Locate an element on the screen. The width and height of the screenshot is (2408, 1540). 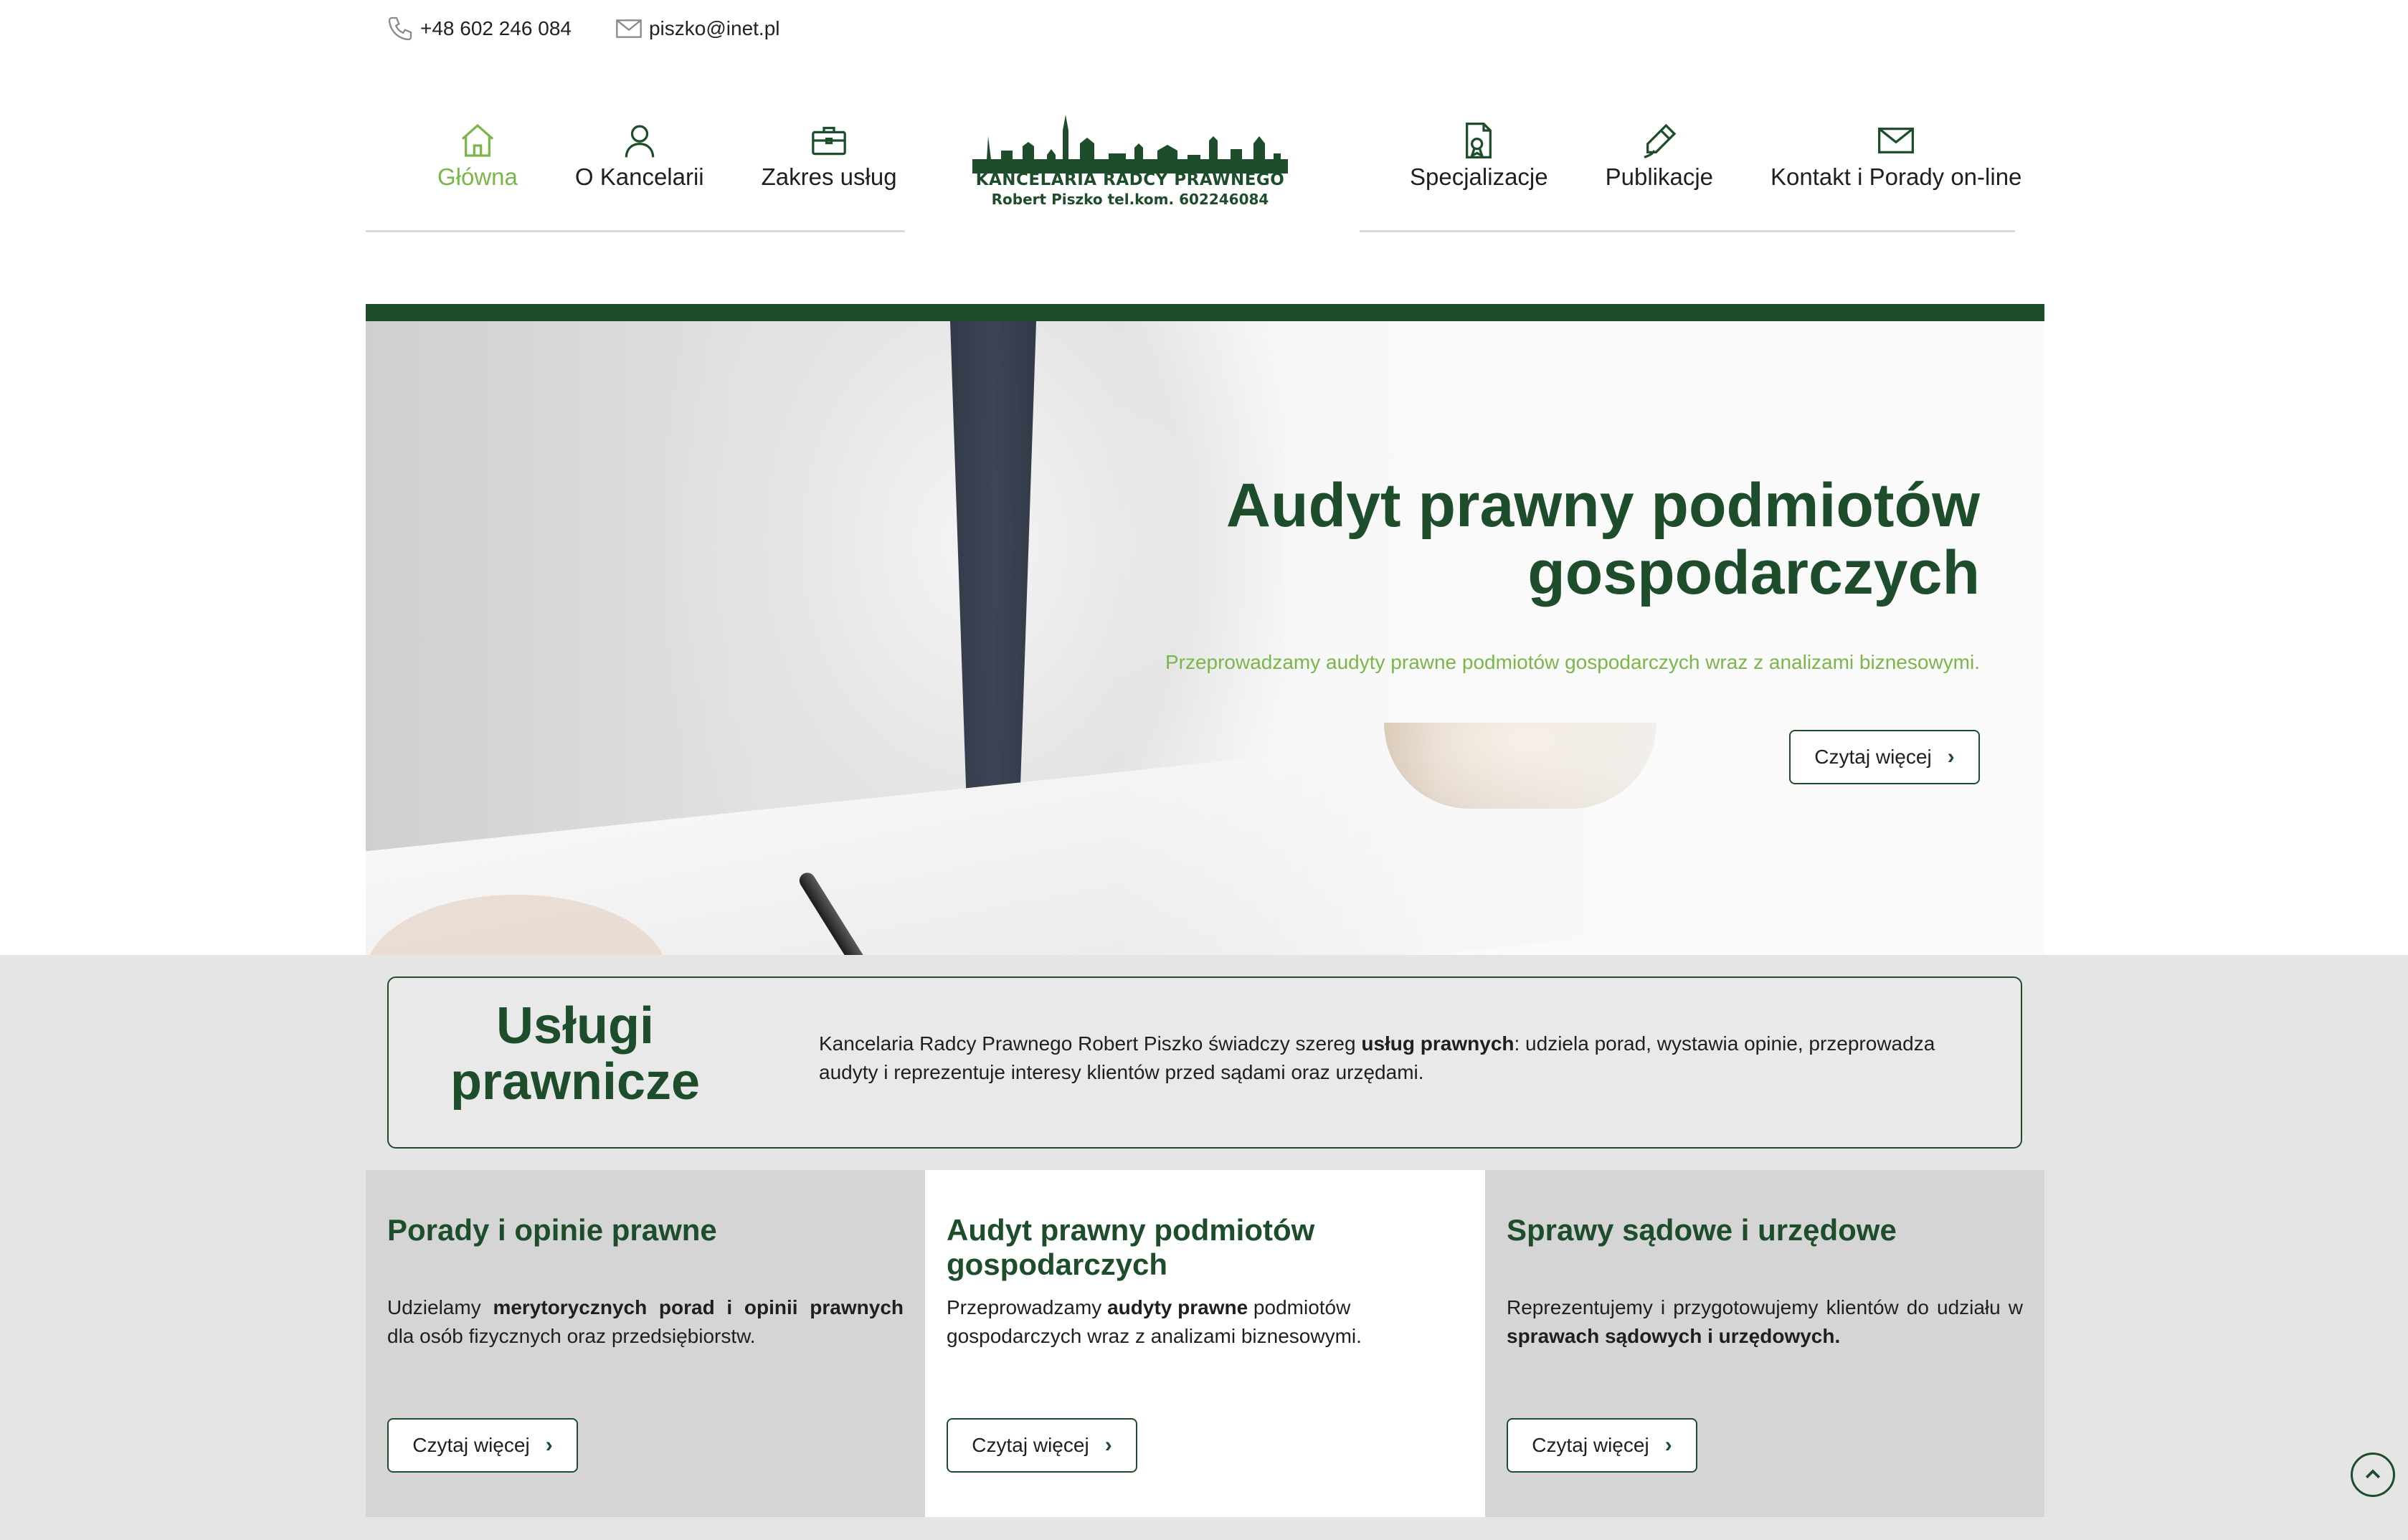
chevron-up-icon is located at coordinates (2373, 1474).